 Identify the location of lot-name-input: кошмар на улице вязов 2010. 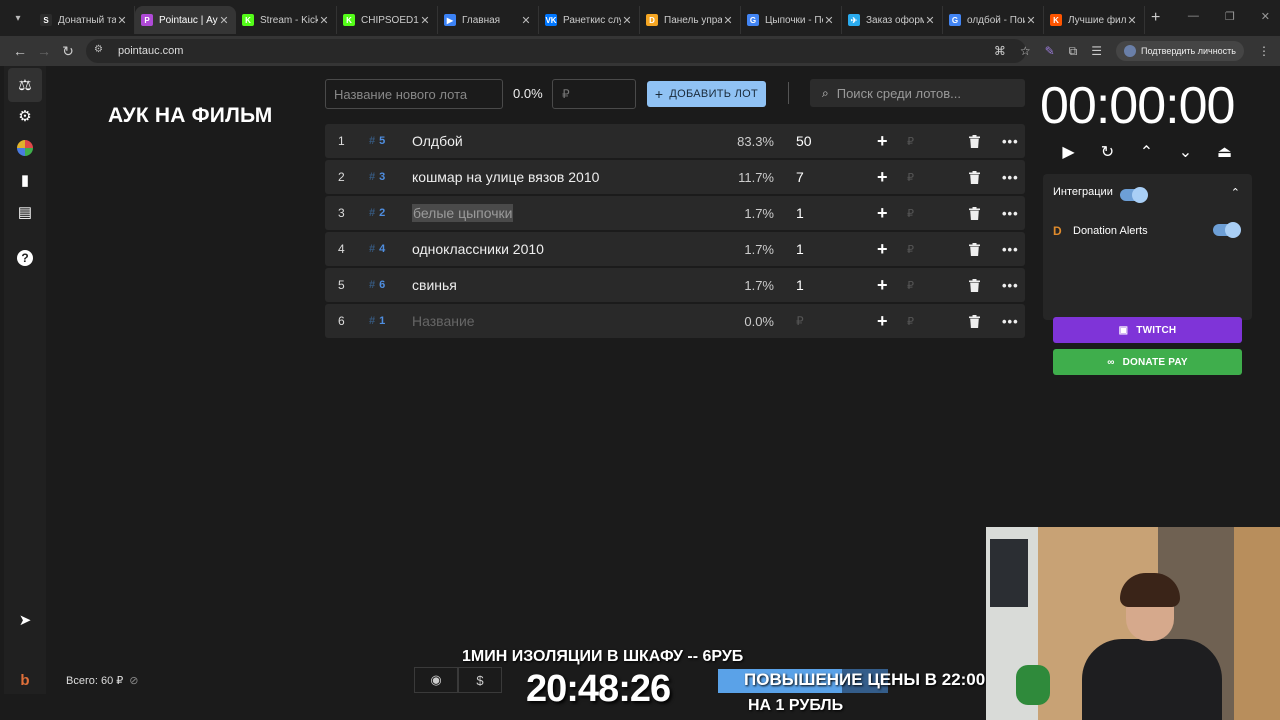
(505, 177).